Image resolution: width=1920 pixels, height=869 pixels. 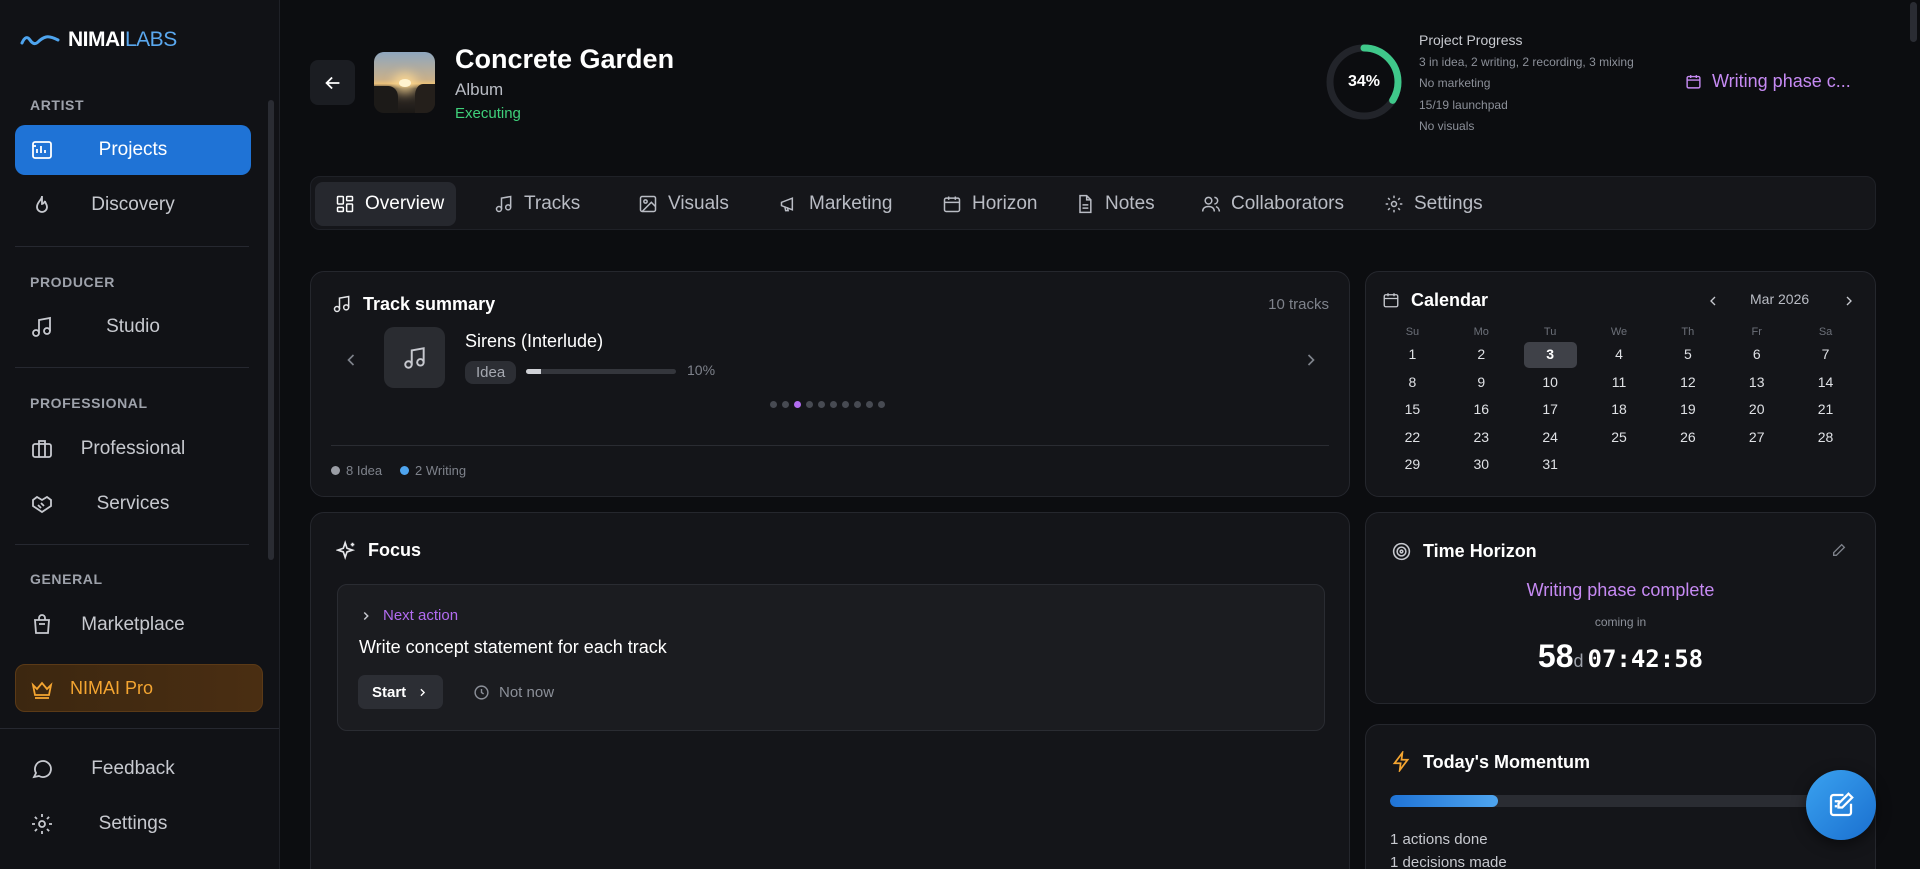 What do you see at coordinates (648, 204) in the screenshot?
I see `image-icon` at bounding box center [648, 204].